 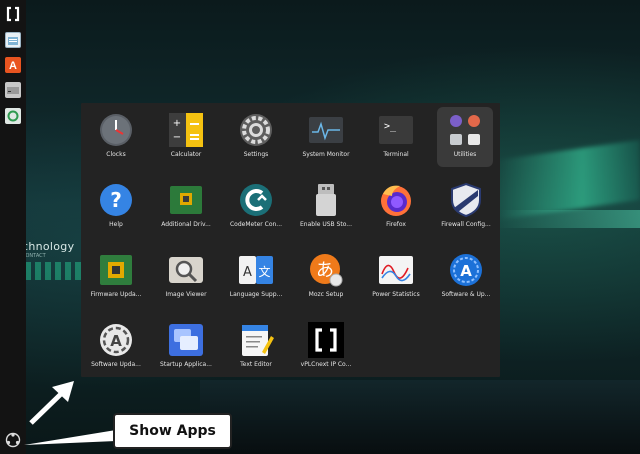 What do you see at coordinates (51, 403) in the screenshot?
I see `annotation-arrow` at bounding box center [51, 403].